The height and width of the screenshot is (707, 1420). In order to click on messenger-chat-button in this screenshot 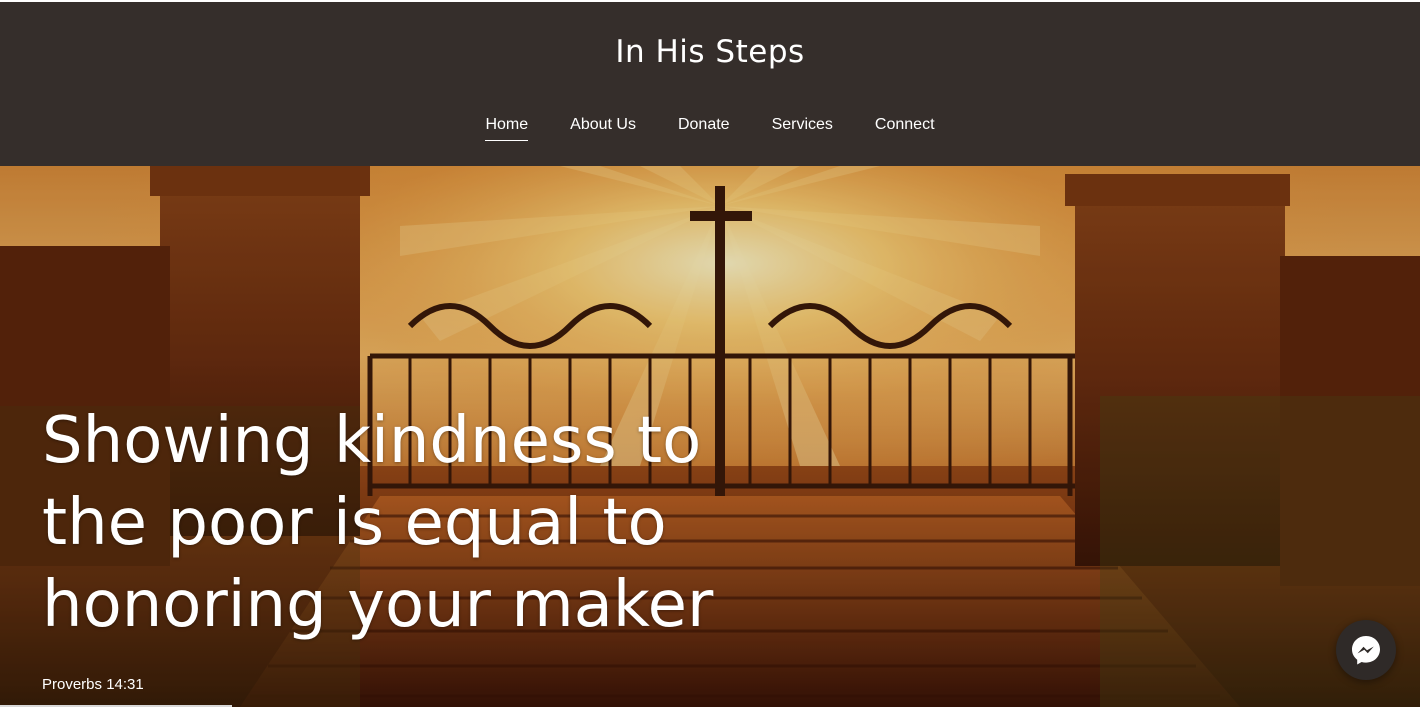, I will do `click(1366, 650)`.